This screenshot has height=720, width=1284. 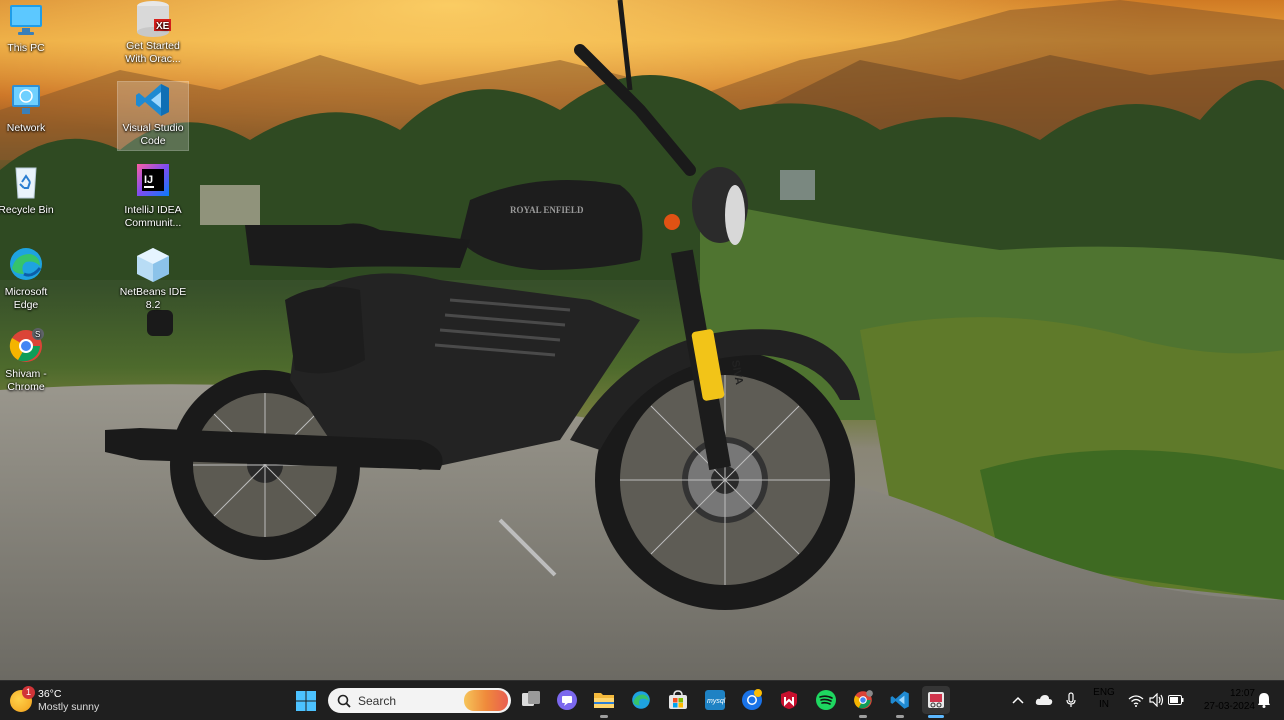 What do you see at coordinates (27, 210) in the screenshot?
I see `desktop-icon-label: Recycle Bin` at bounding box center [27, 210].